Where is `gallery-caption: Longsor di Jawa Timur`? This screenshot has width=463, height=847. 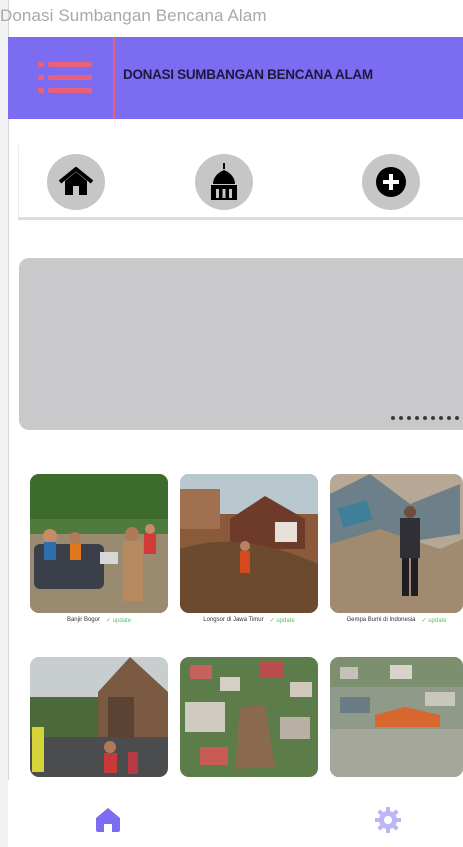
gallery-caption: Longsor di Jawa Timur is located at coordinates (233, 620).